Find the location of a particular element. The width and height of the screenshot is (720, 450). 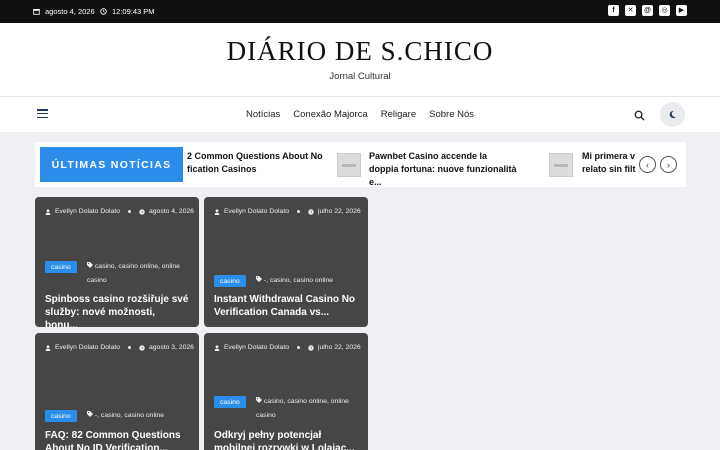

calendar-icon is located at coordinates (36, 11).